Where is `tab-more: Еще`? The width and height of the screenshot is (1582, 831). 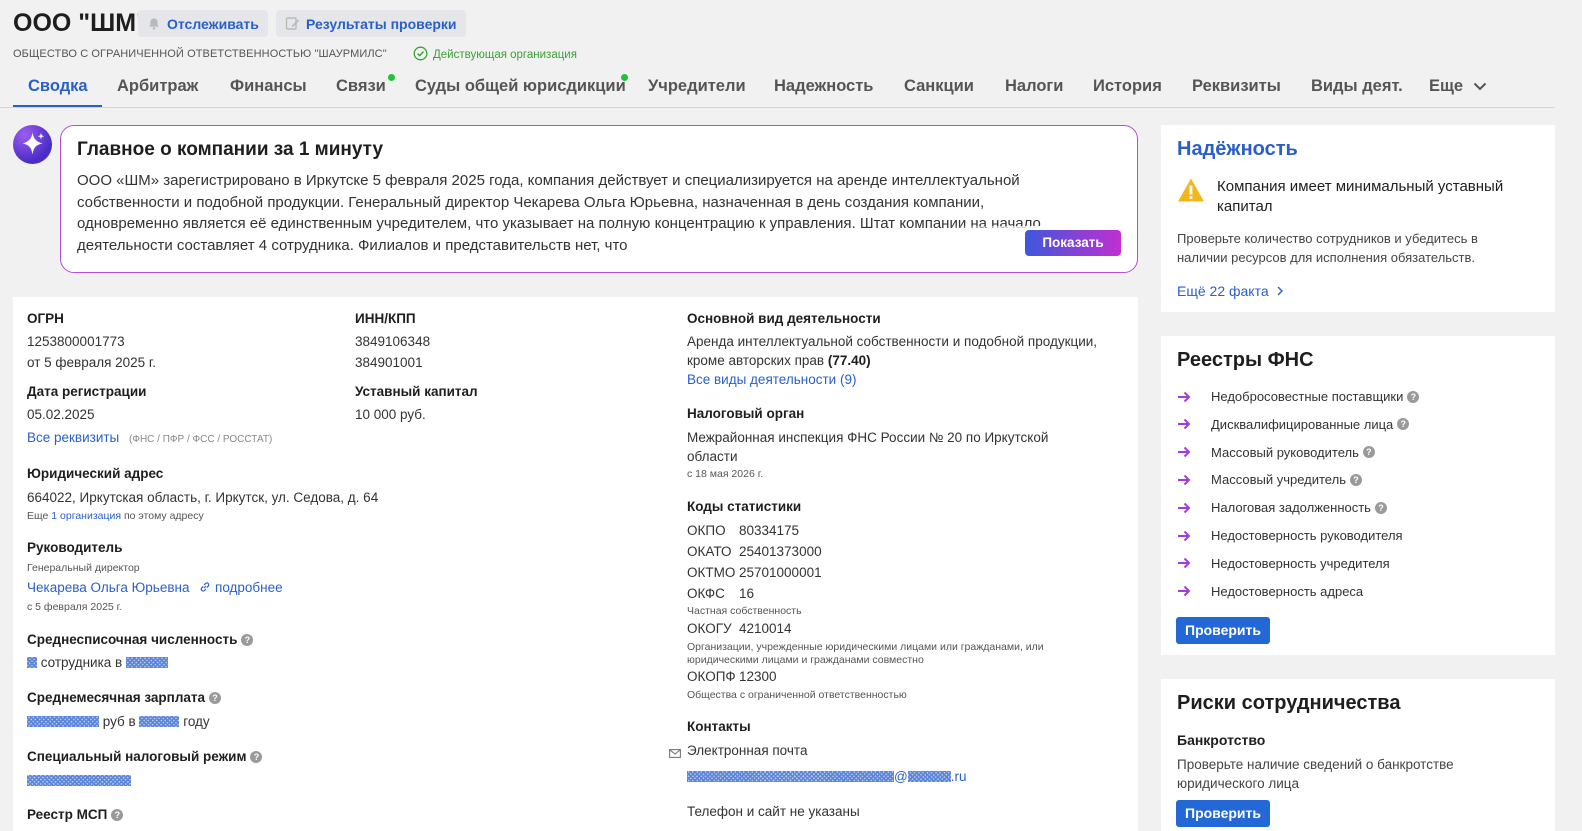 tab-more: Еще is located at coordinates (1458, 86).